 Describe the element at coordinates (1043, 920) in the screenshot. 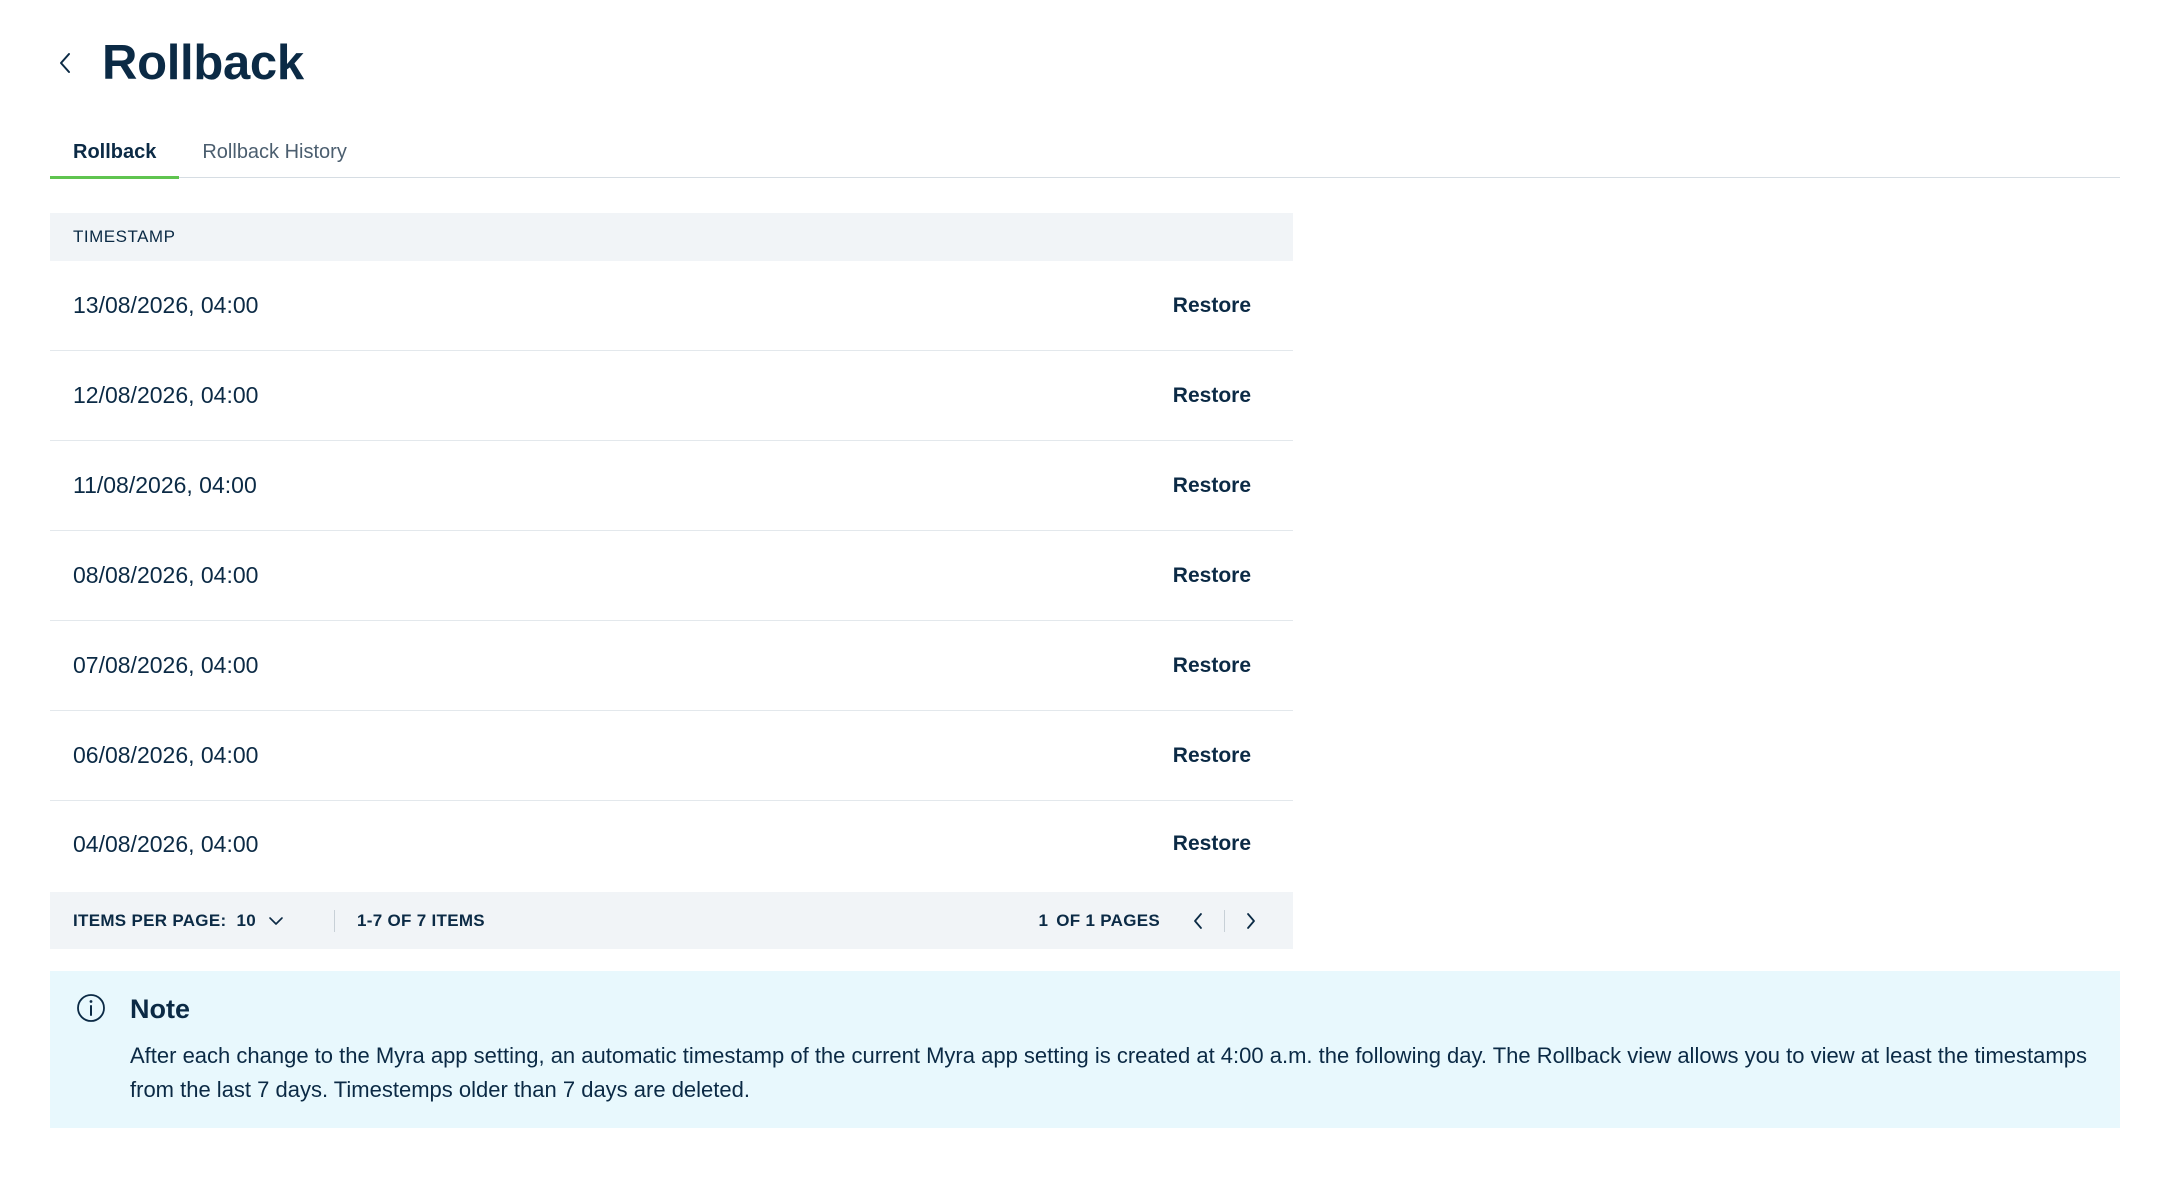

I see `current-page: 1` at that location.